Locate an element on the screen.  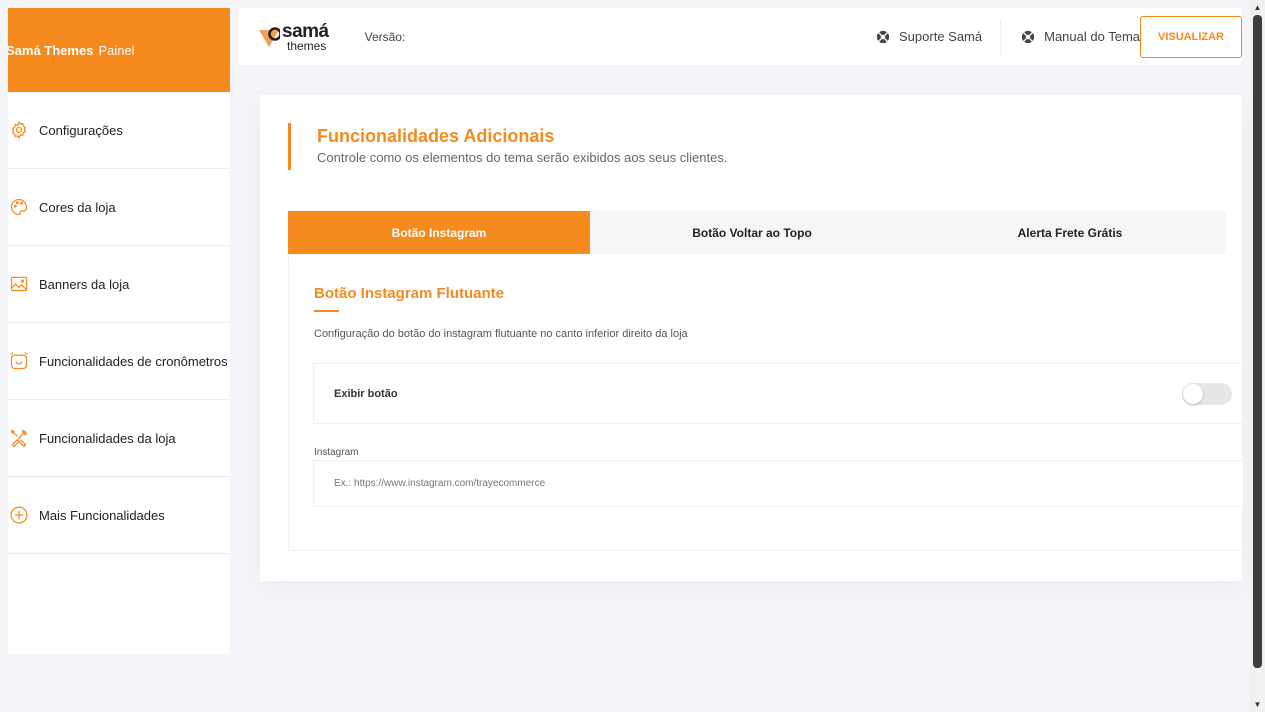
tab-alerta-frete-gratis: Alerta Frete Grátis is located at coordinates (1070, 232).